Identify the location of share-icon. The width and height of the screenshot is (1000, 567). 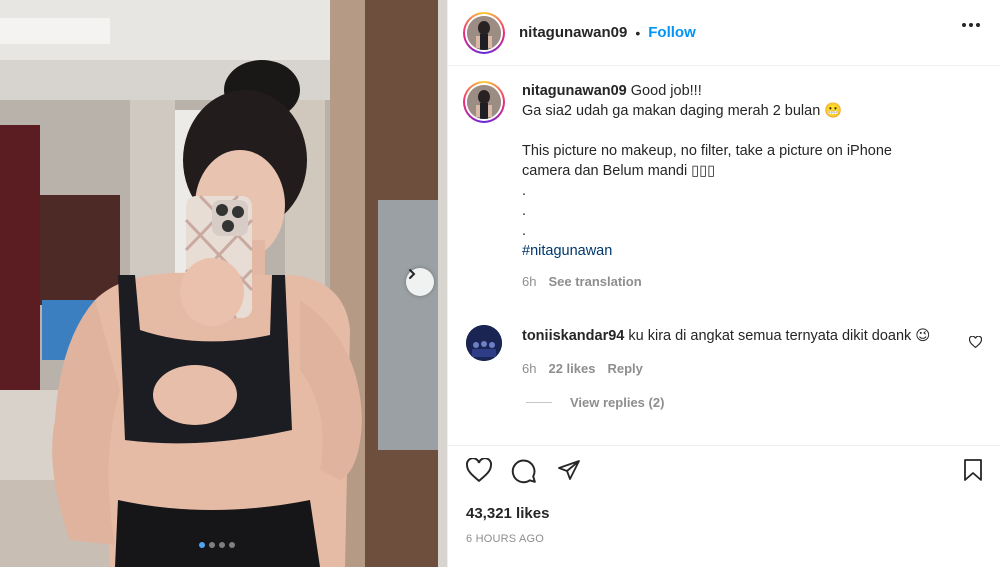
(569, 472).